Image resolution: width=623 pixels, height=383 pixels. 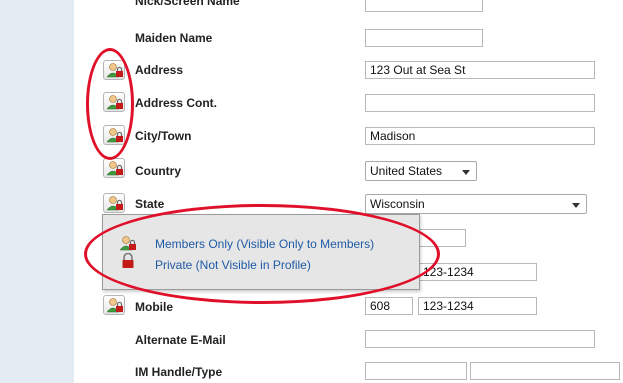 What do you see at coordinates (174, 38) in the screenshot?
I see `maiden-name-label: Maiden Name` at bounding box center [174, 38].